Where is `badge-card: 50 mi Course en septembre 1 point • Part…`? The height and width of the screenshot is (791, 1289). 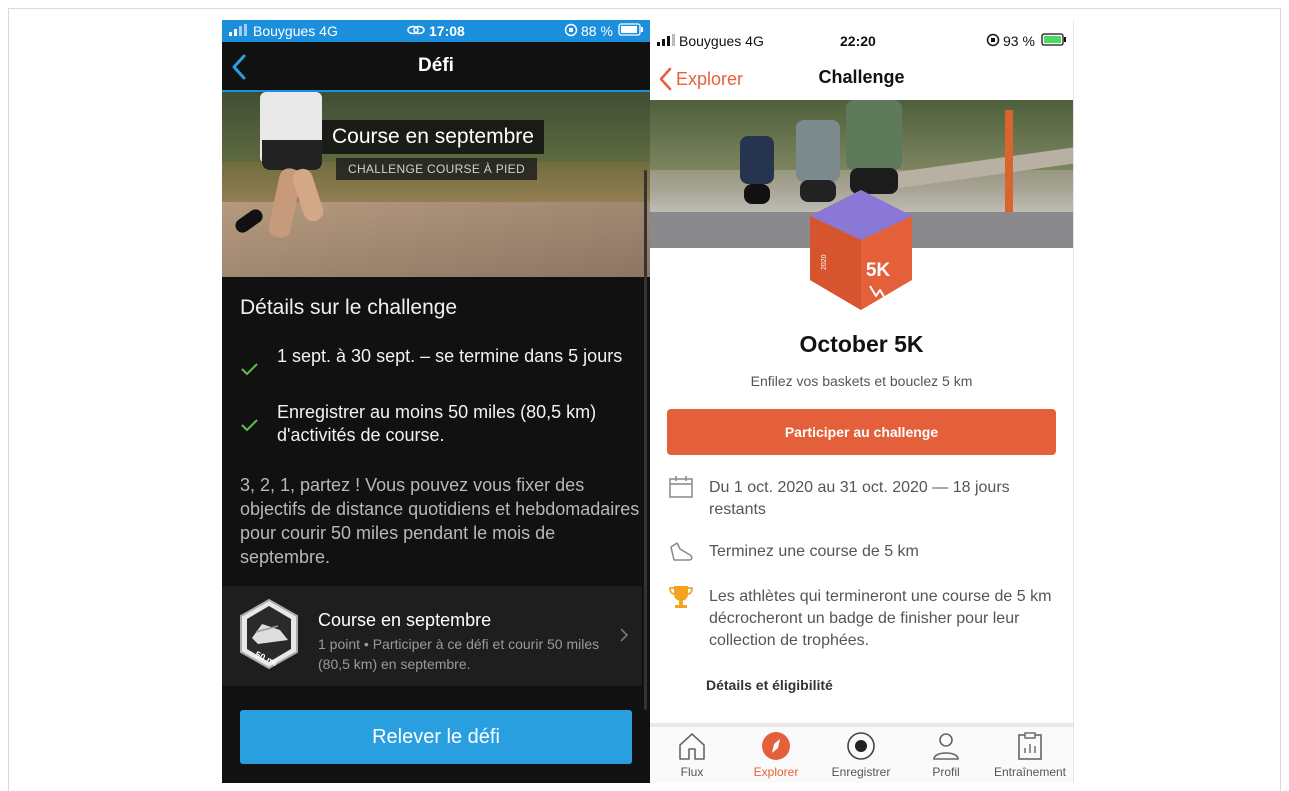
badge-card: 50 mi Course en septembre 1 point • Part… is located at coordinates (432, 636).